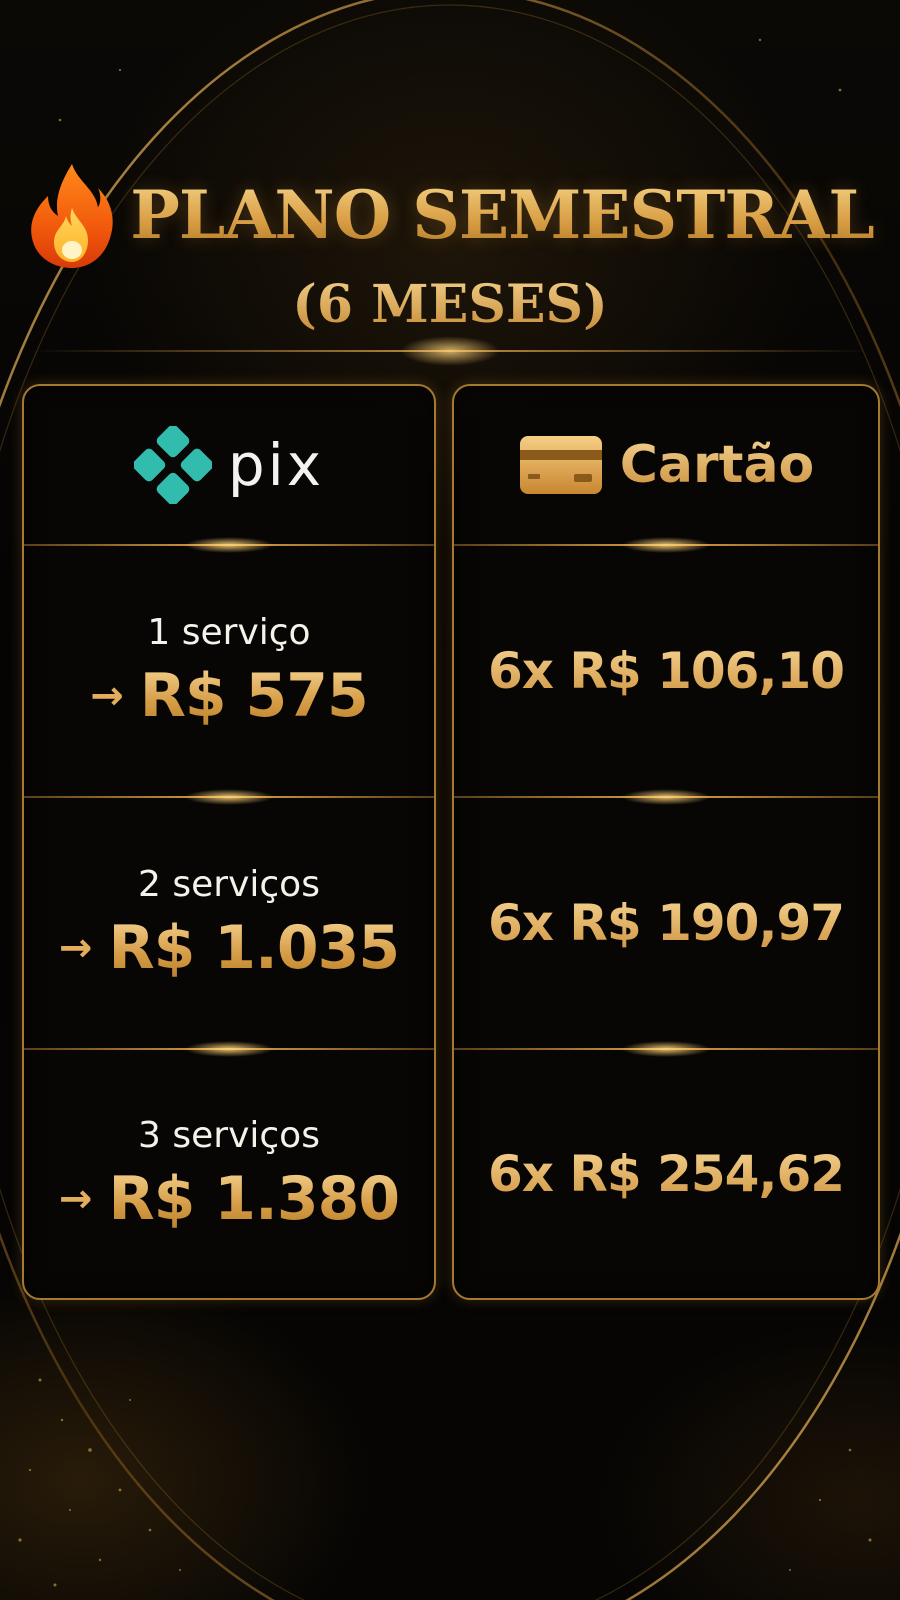 This screenshot has width=900, height=1600. I want to click on pix-label: pix, so click(276, 465).